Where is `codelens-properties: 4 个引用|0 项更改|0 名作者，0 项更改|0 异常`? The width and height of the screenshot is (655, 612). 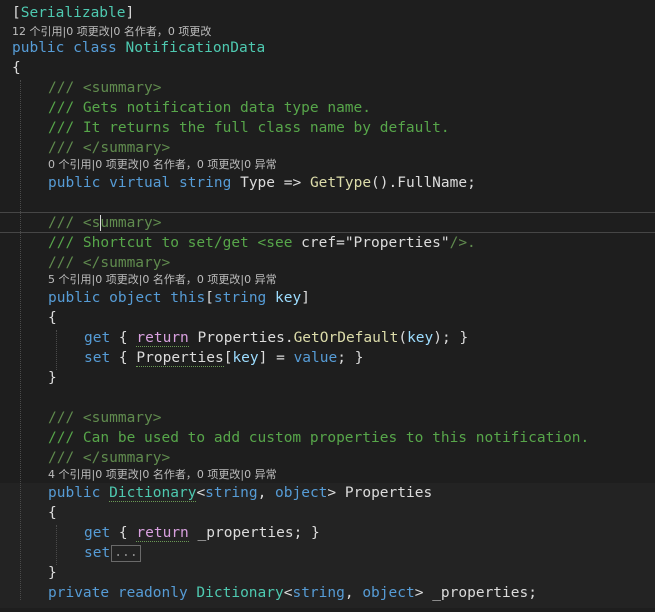 codelens-properties: 4 个引用|0 项更改|0 名作者，0 项更改|0 异常 is located at coordinates (327, 474).